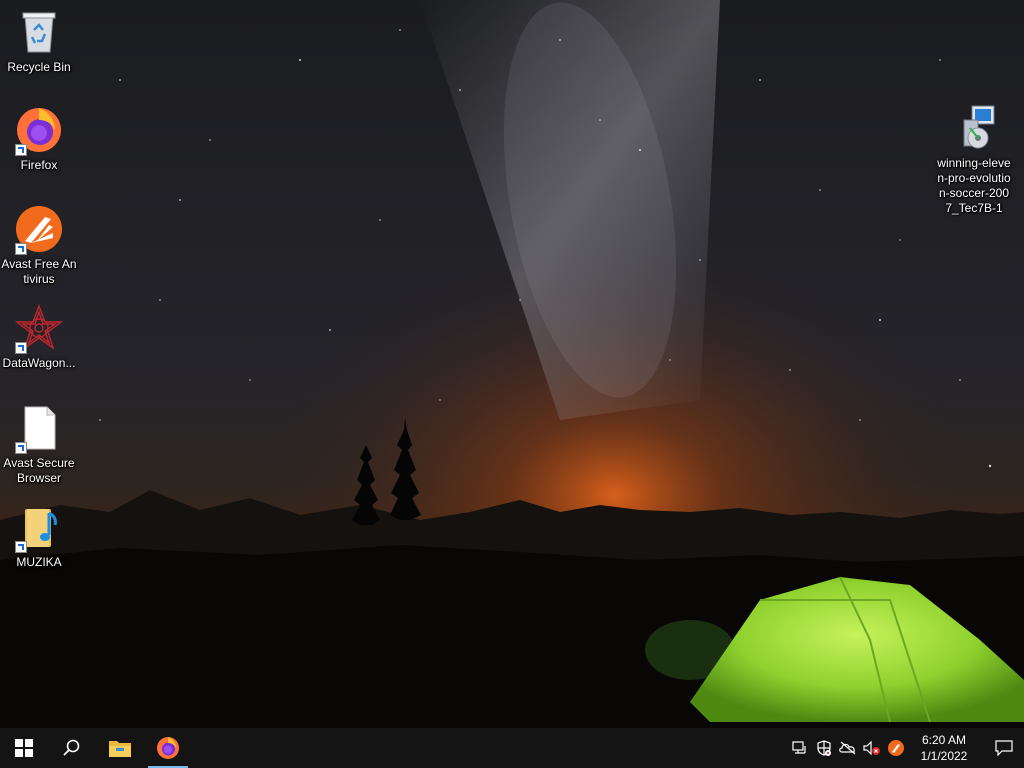 This screenshot has height=768, width=1024. I want to click on file-explorer-button, so click(120, 748).